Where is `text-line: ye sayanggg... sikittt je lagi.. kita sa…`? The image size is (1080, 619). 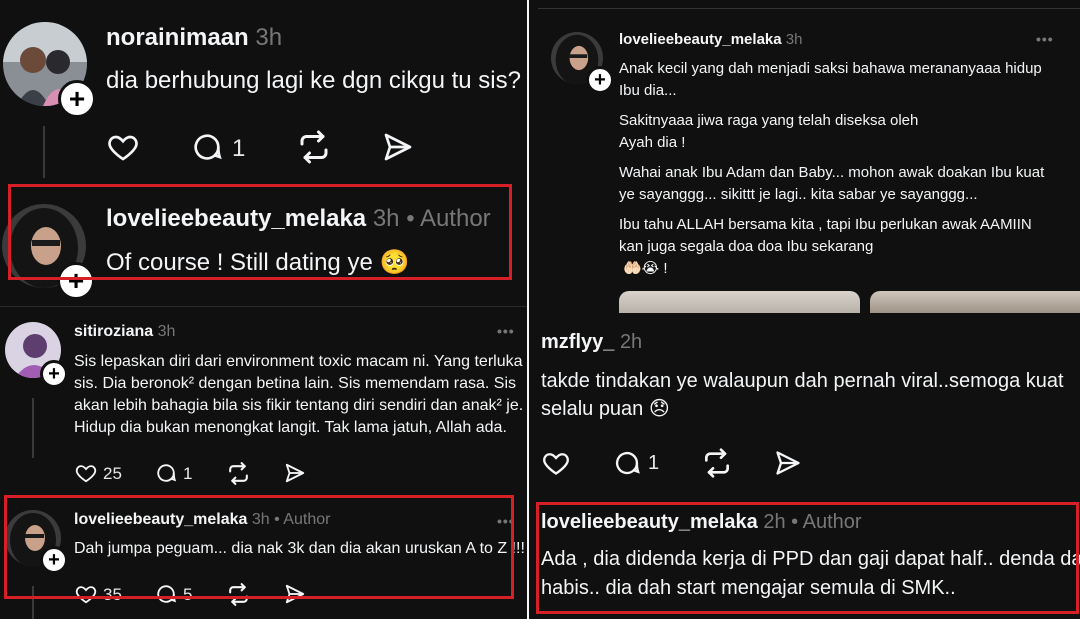 text-line: ye sayanggg... sikittt je lagi.. kita sa… is located at coordinates (798, 194).